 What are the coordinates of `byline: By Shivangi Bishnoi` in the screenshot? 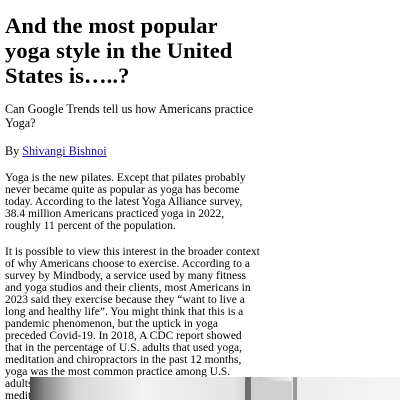 It's located at (132, 151).